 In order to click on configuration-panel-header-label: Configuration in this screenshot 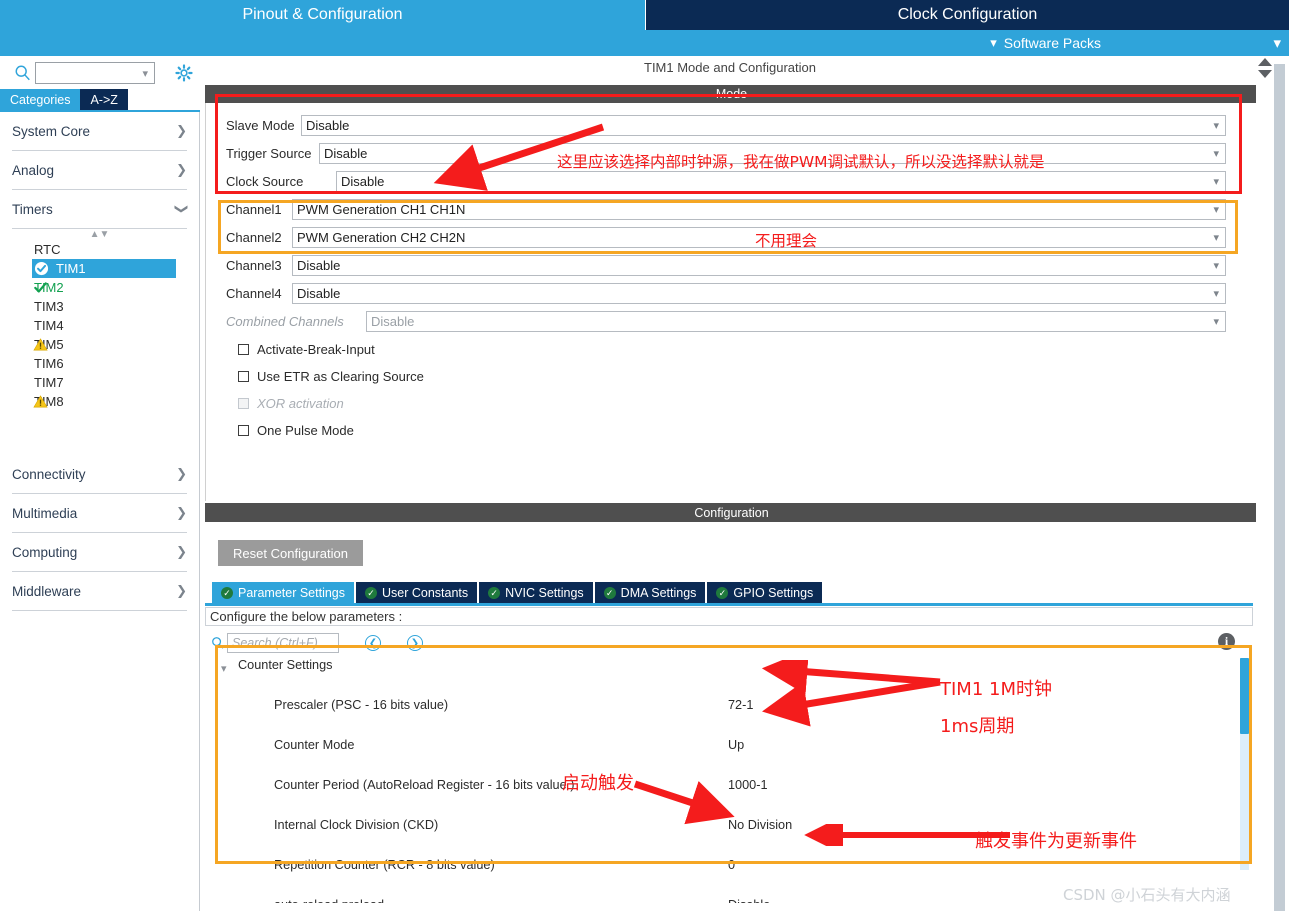, I will do `click(731, 512)`.